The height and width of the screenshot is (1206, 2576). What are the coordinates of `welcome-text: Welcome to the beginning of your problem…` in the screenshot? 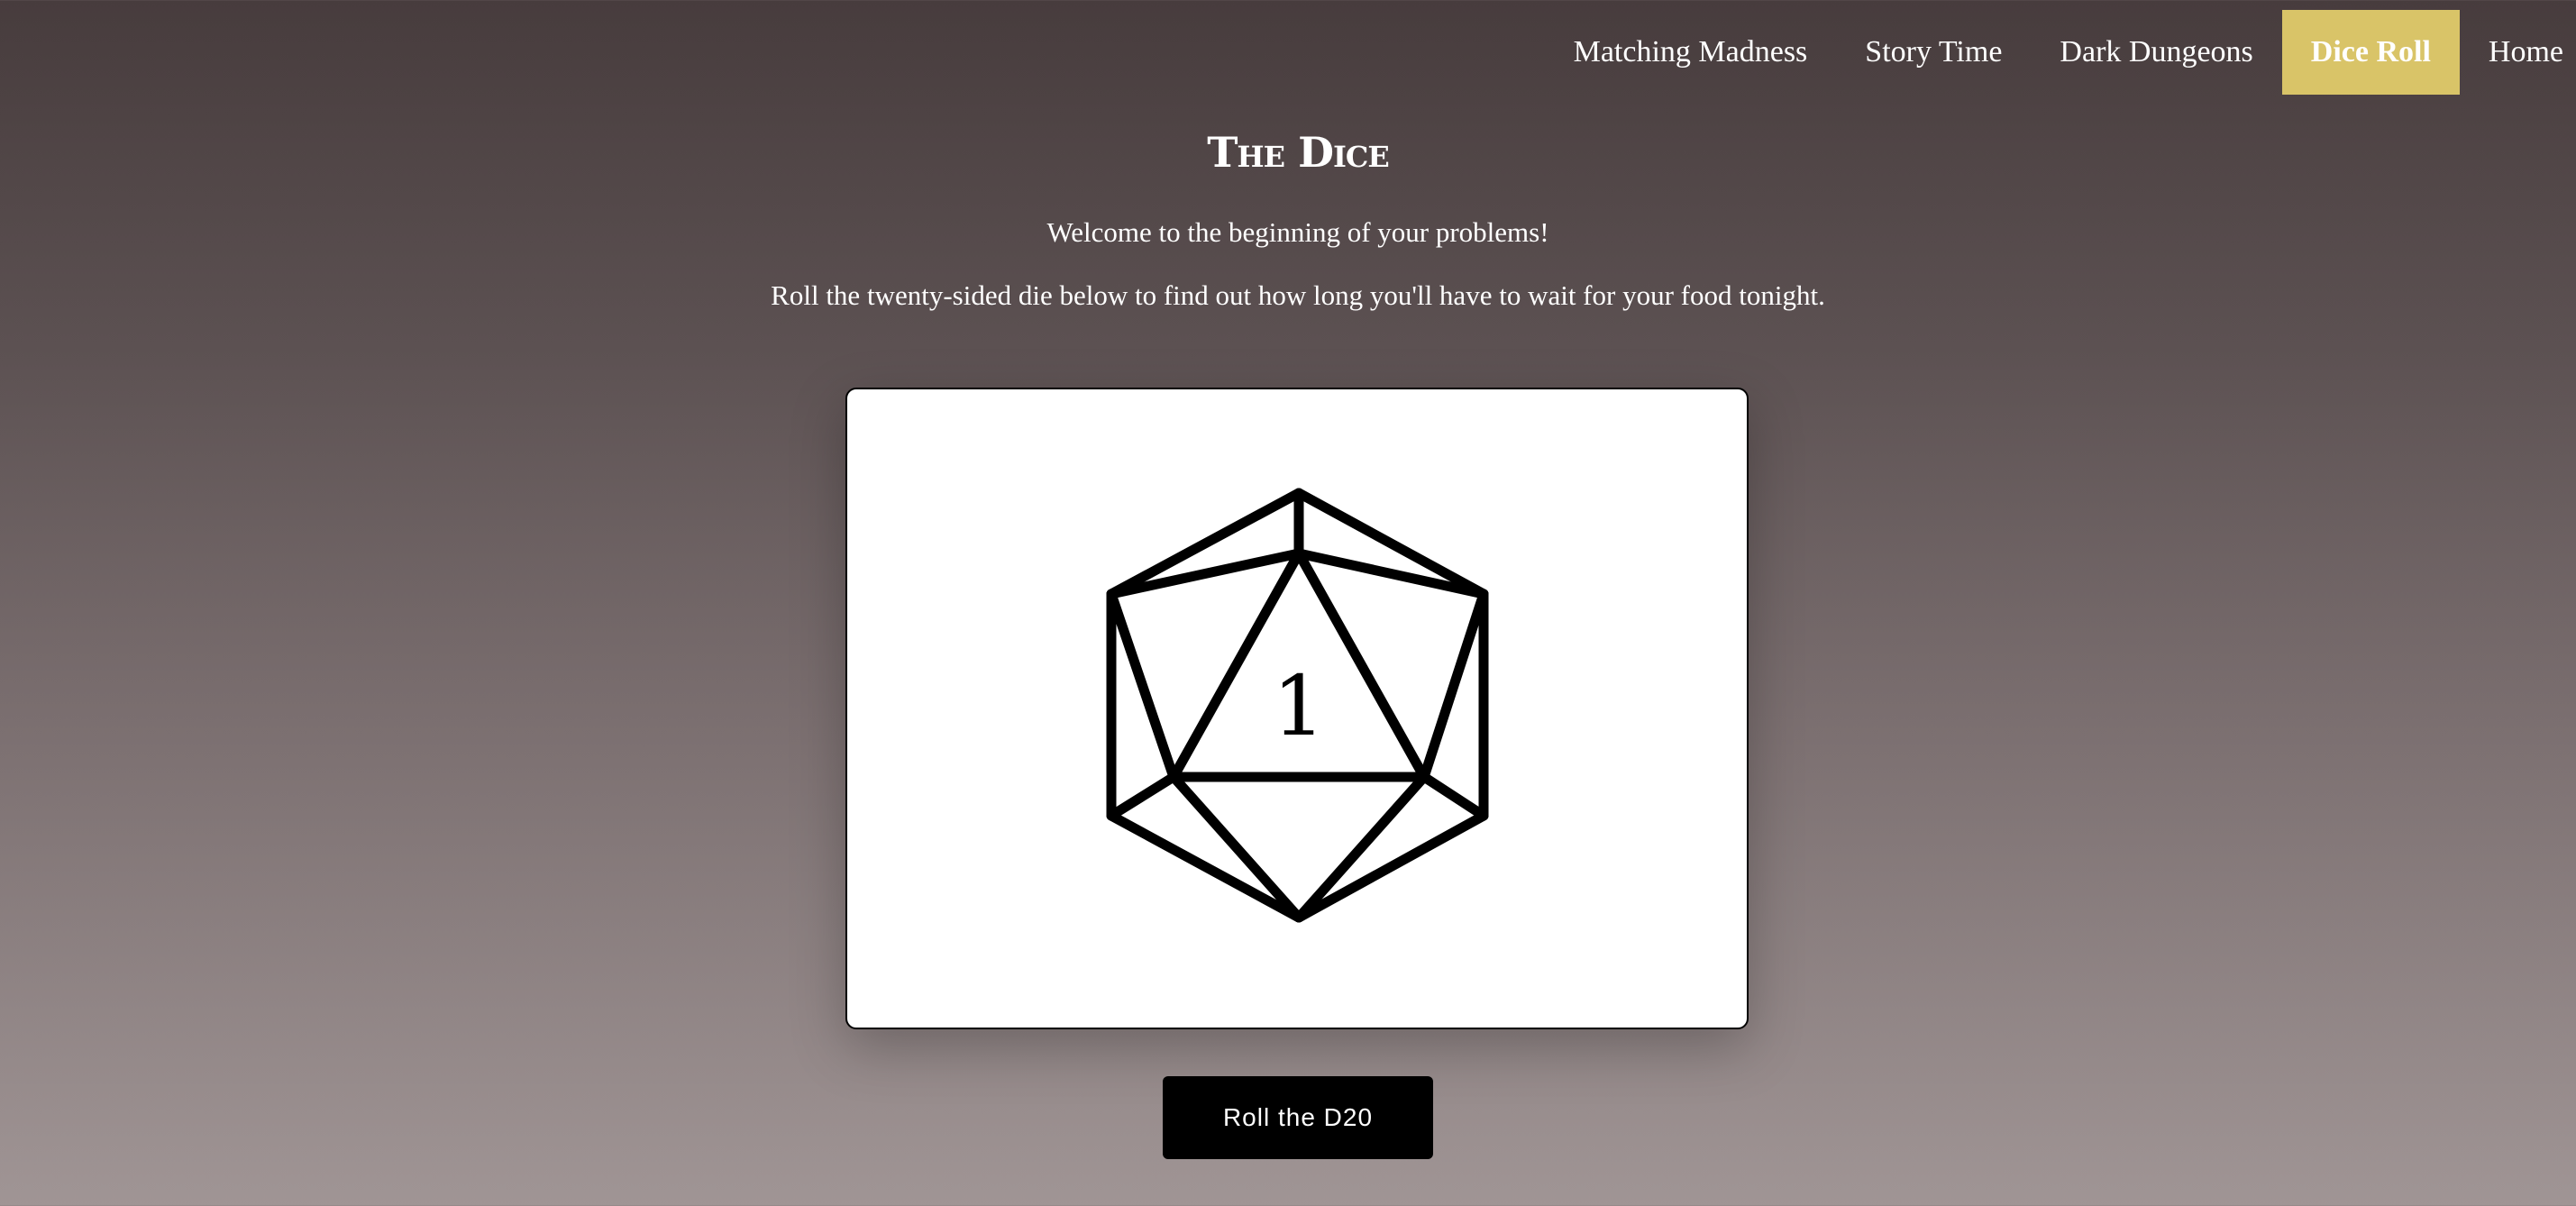 It's located at (1297, 232).